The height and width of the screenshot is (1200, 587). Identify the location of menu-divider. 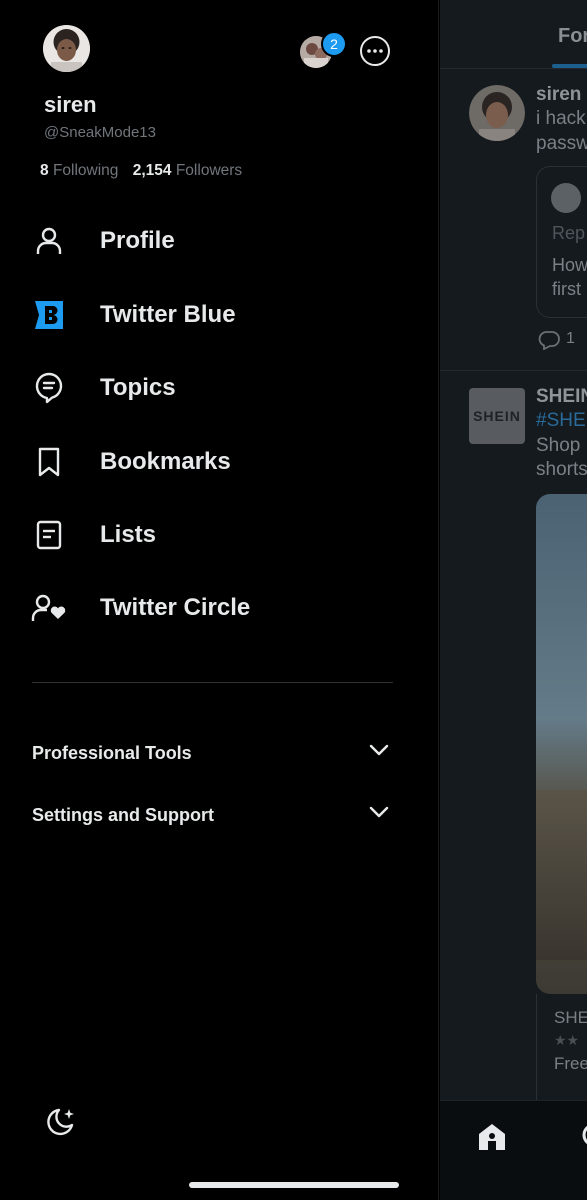
(212, 682).